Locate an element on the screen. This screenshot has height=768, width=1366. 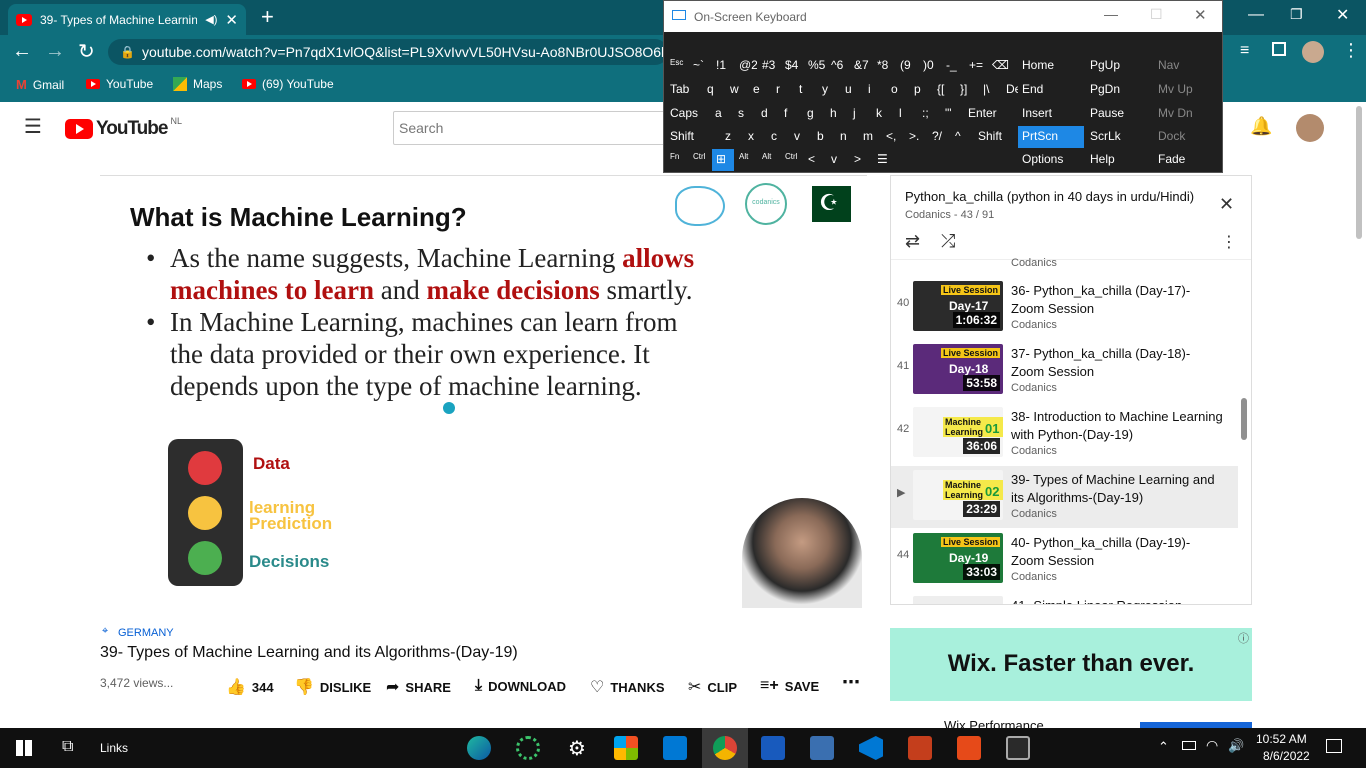
osk-key: m is located at coordinates (870, 137).